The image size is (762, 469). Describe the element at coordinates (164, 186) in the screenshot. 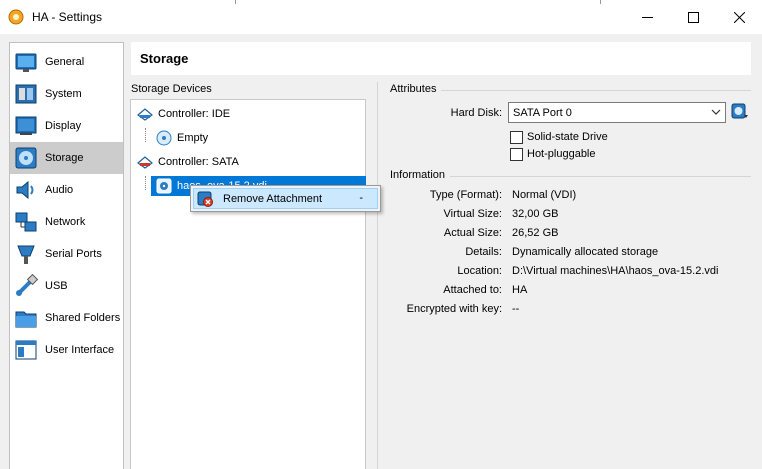

I see `hard-disk-icon` at that location.